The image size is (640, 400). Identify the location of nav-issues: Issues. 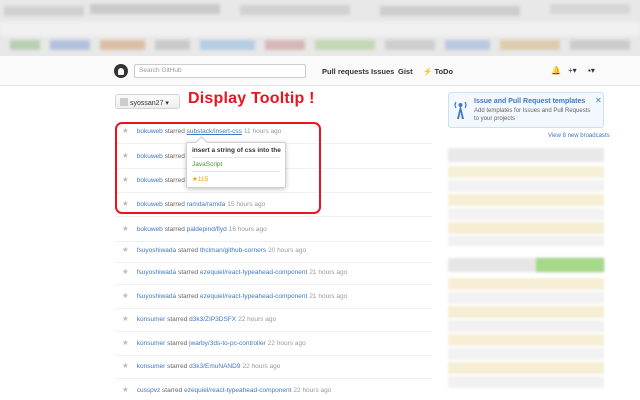
(382, 71).